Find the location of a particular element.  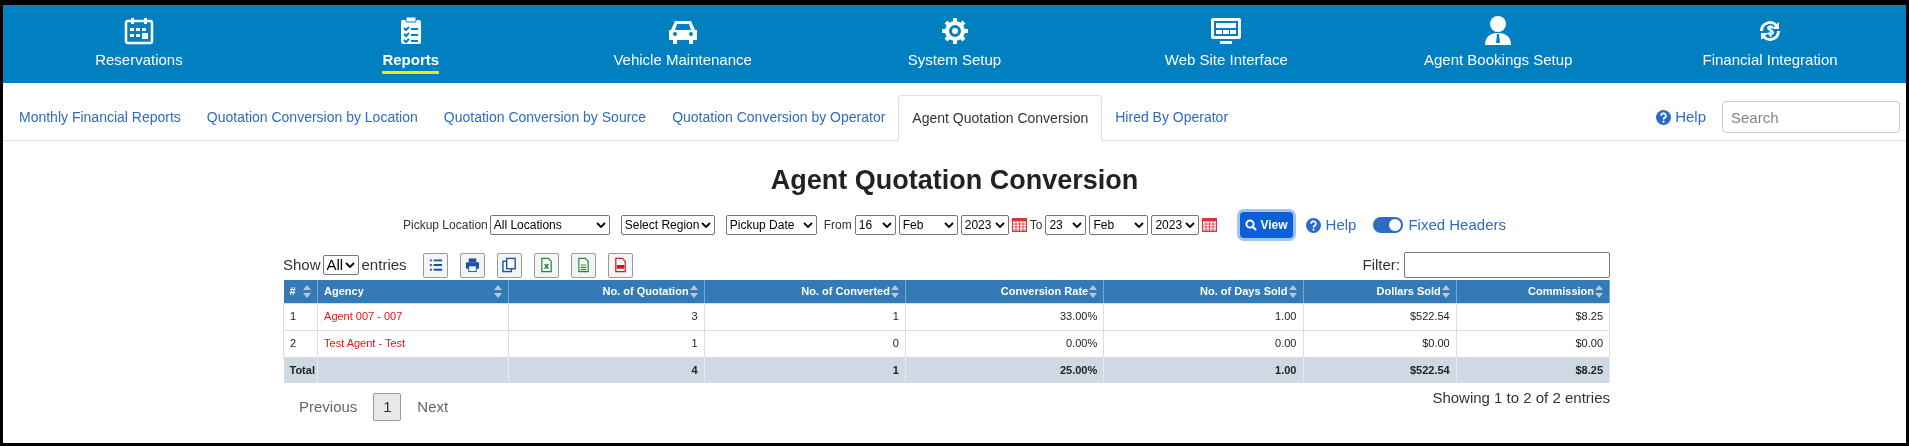

column-header: Conversion Rate is located at coordinates (1004, 291).